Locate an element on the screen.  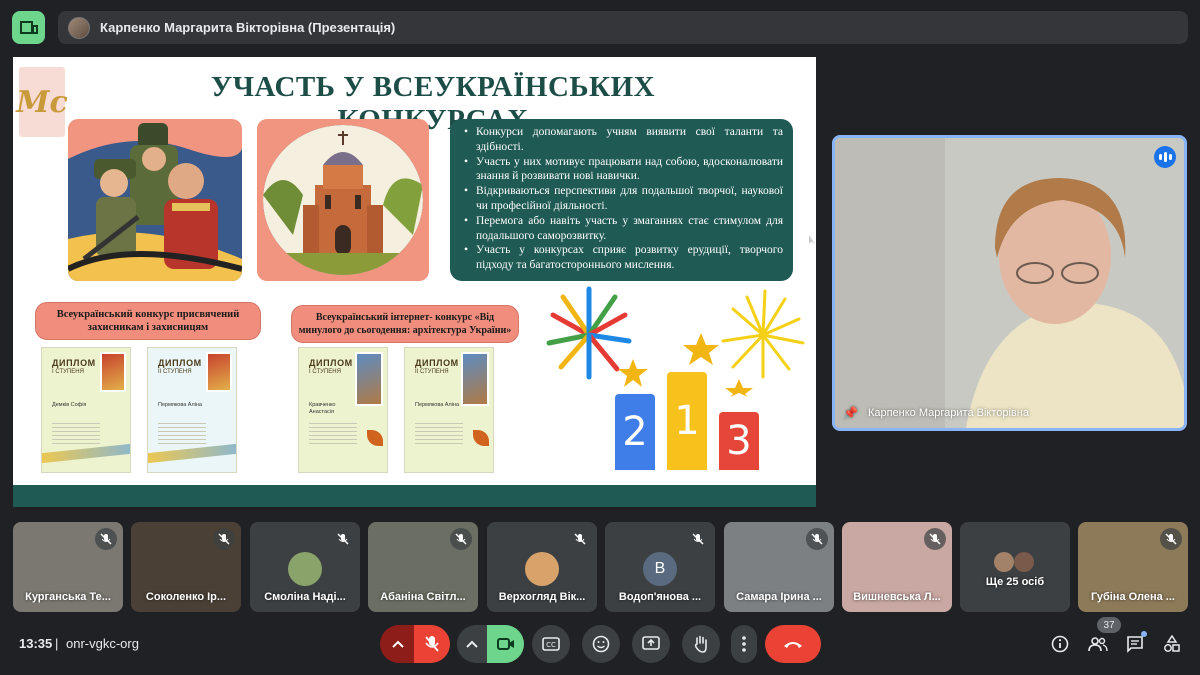
presenter-avatar is located at coordinates (79, 27).